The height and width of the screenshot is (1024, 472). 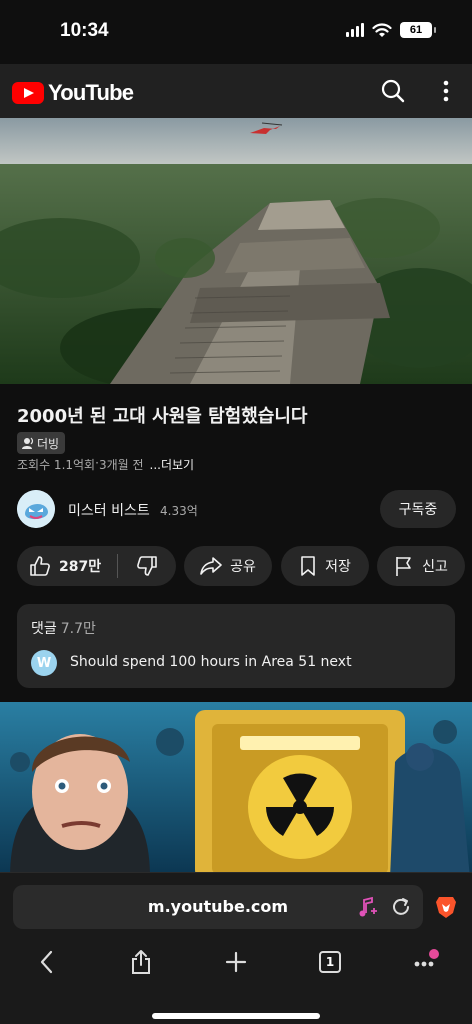 I want to click on share-page-button, so click(x=141, y=962).